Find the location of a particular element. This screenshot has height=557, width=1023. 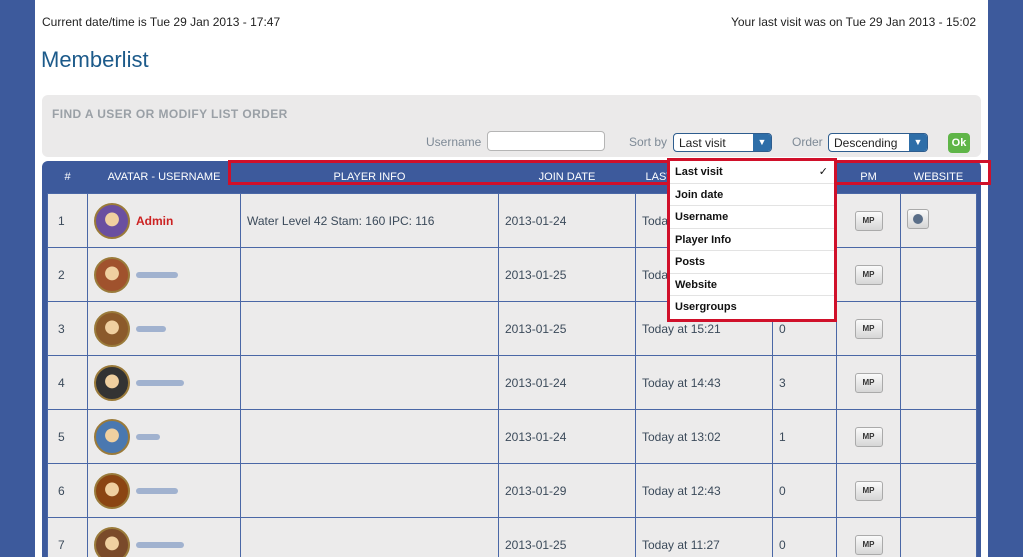

sort-option-usergroups: Usergroups is located at coordinates (752, 307).